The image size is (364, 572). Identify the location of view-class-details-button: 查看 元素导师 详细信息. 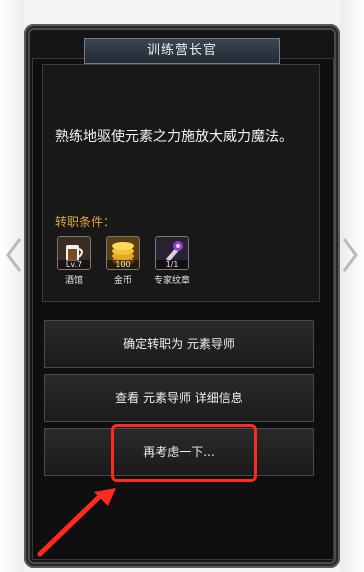
(179, 398).